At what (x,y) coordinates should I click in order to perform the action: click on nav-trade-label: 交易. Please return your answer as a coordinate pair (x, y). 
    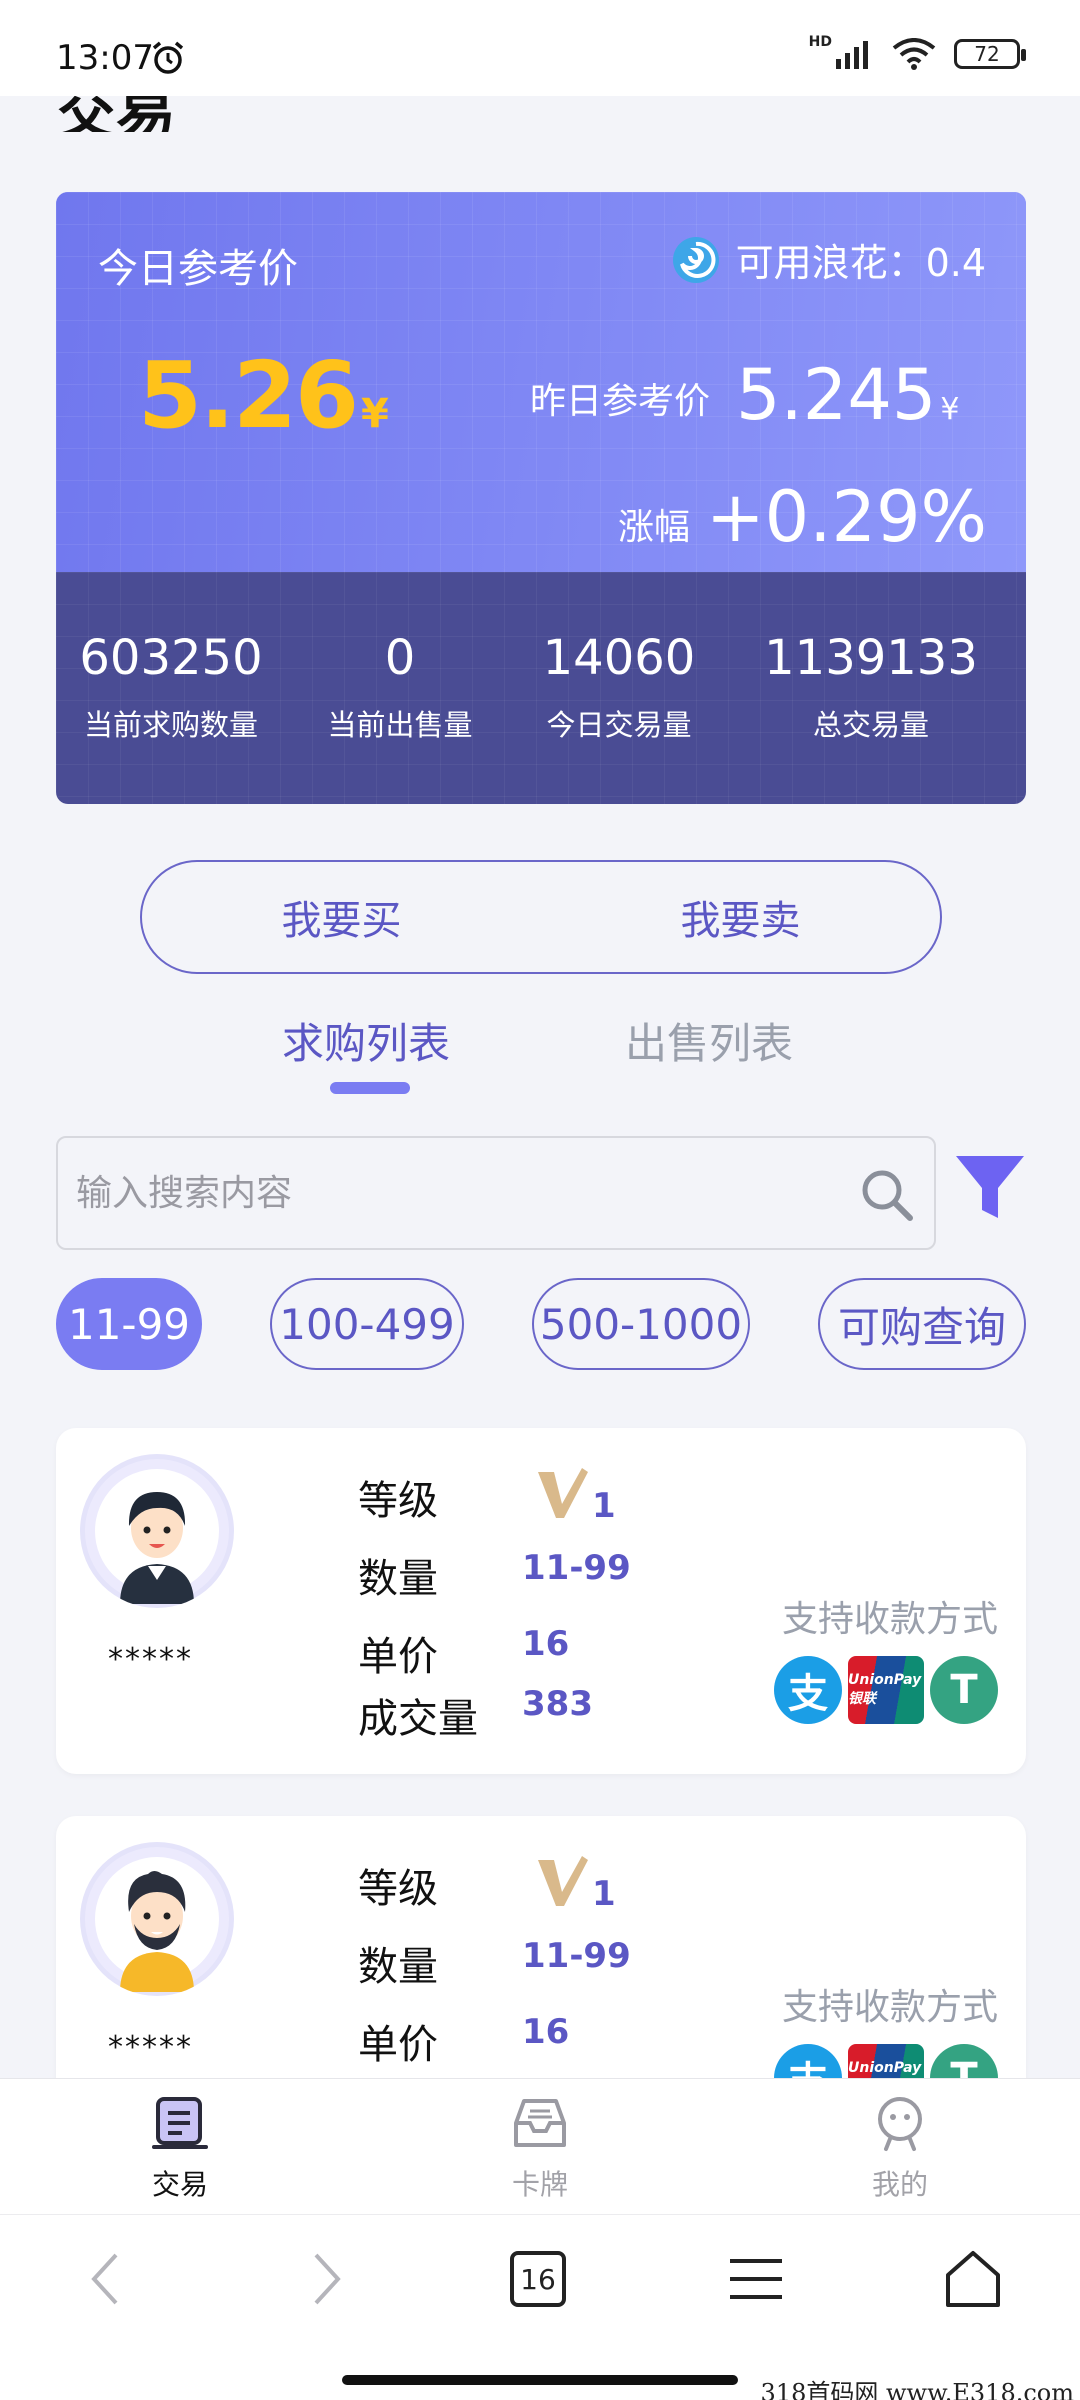
    Looking at the image, I should click on (179, 2184).